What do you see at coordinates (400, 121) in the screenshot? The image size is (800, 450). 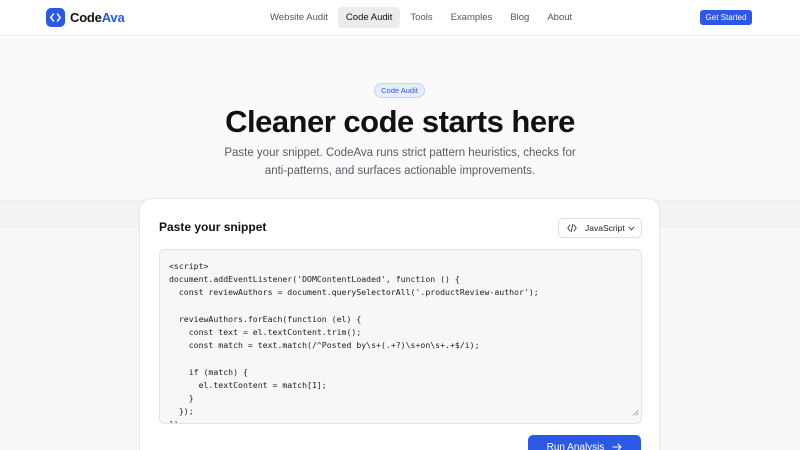 I see `page-title: Cleaner code starts here` at bounding box center [400, 121].